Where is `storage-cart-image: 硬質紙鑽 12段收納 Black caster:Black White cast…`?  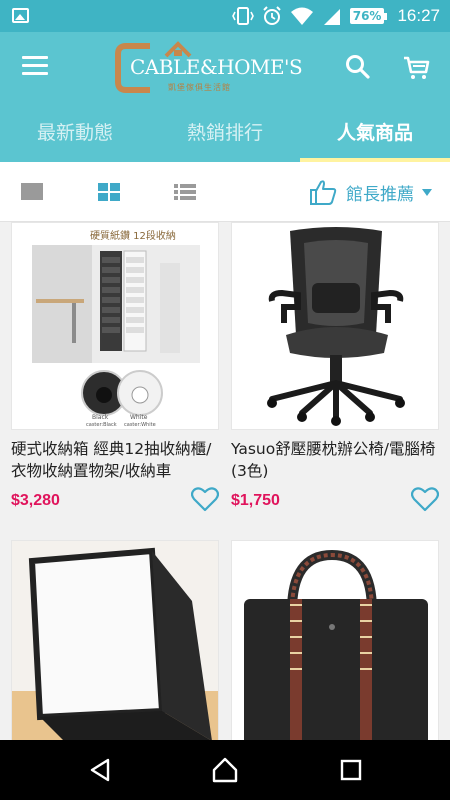
storage-cart-image: 硬質紙鑽 12段收納 Black caster:Black White cast… is located at coordinates (115, 326).